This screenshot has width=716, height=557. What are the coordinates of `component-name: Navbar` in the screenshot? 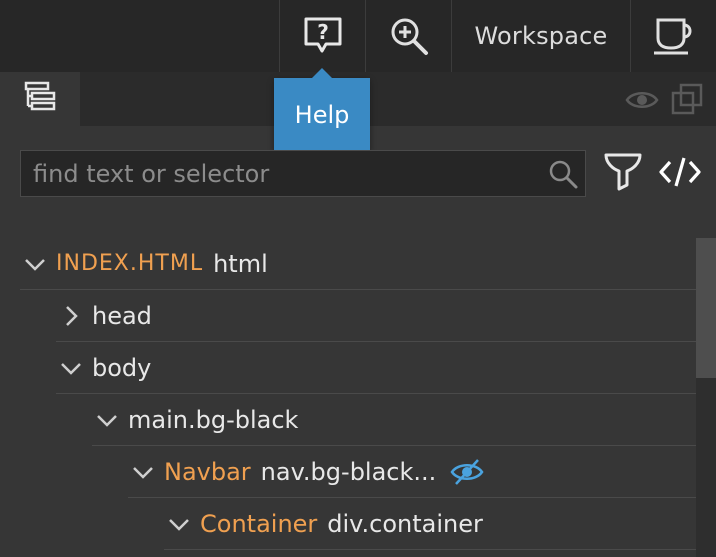 It's located at (207, 471).